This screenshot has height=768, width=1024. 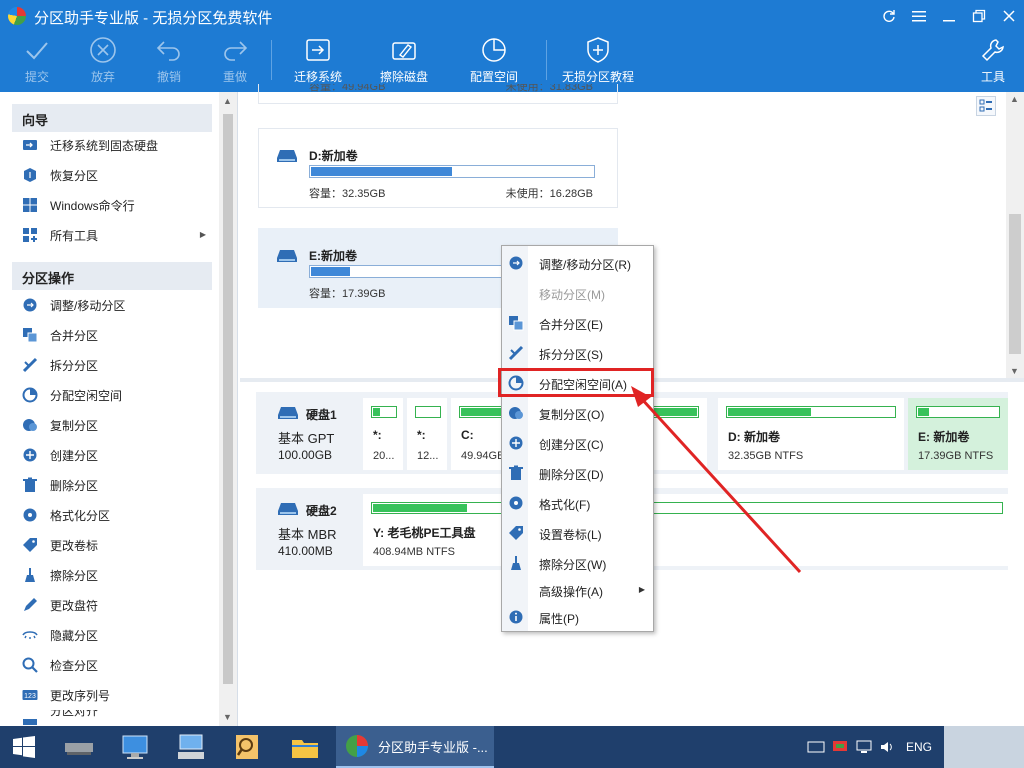 I want to click on partition-assistant-icon, so click(x=357, y=746).